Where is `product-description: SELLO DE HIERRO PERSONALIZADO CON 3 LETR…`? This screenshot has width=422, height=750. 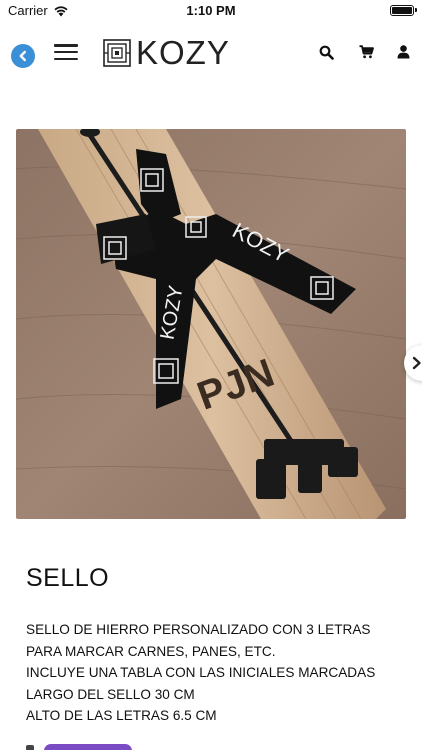
product-description: SELLO DE HIERRO PERSONALIZADO CON 3 LETR… is located at coordinates (216, 673).